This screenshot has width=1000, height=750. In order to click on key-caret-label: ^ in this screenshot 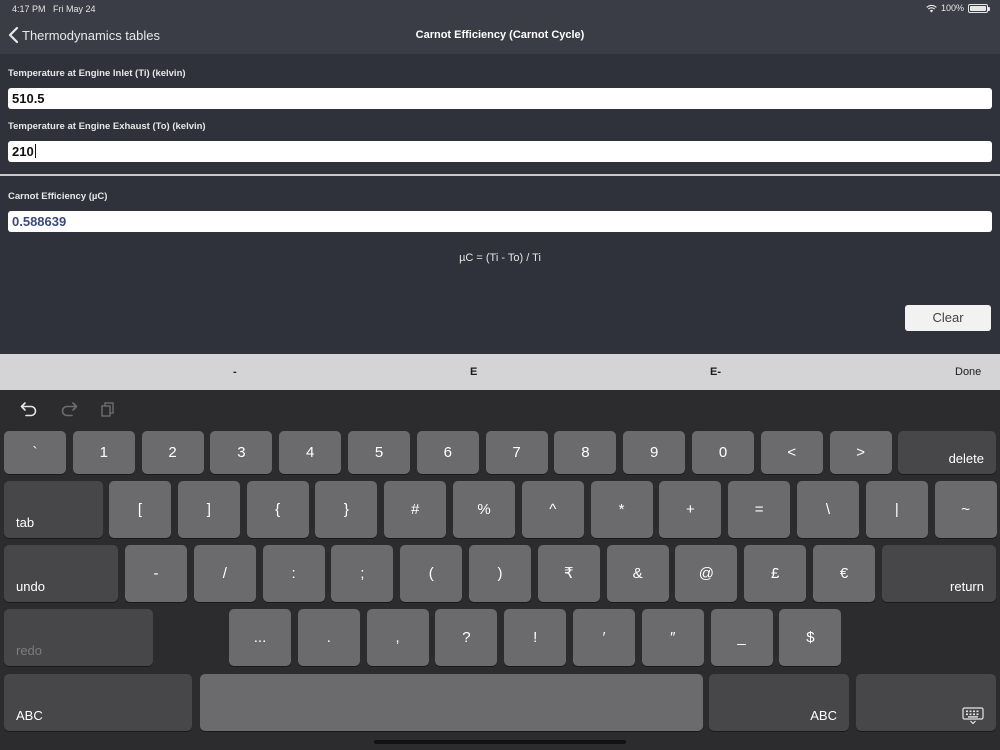, I will do `click(553, 509)`.